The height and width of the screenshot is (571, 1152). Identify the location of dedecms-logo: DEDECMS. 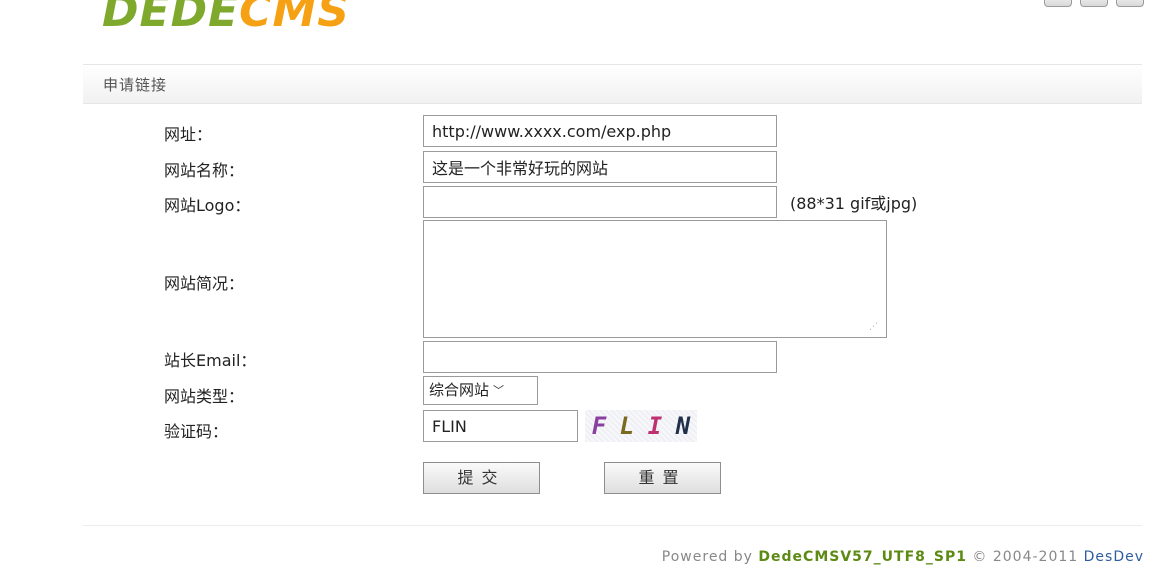
(226, 18).